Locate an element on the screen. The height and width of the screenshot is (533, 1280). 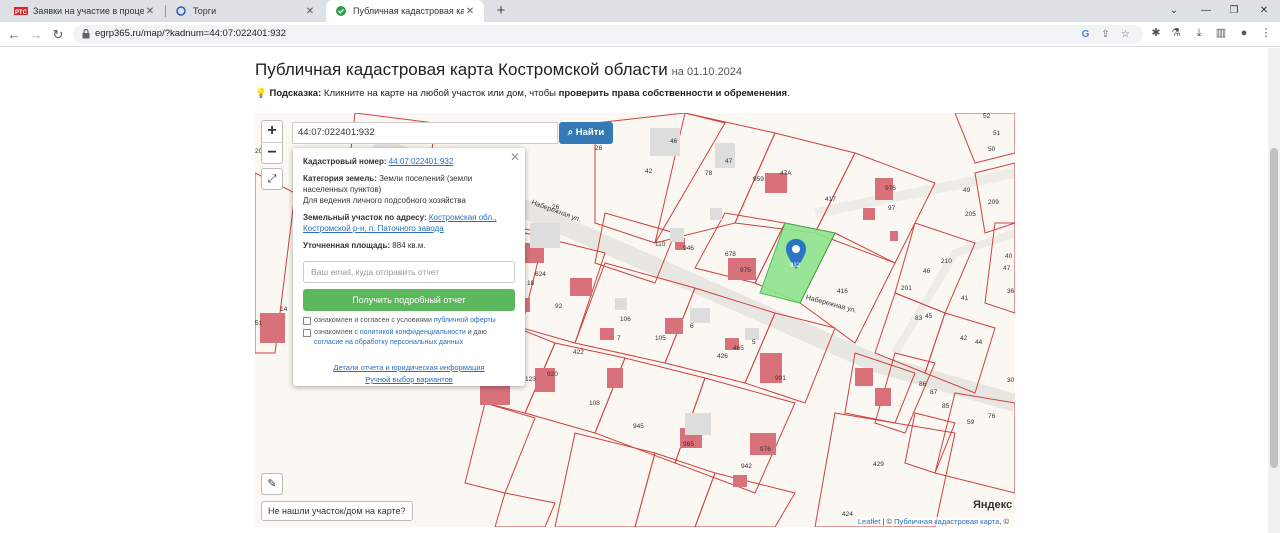
profile-icon: ● is located at coordinates (1244, 33).